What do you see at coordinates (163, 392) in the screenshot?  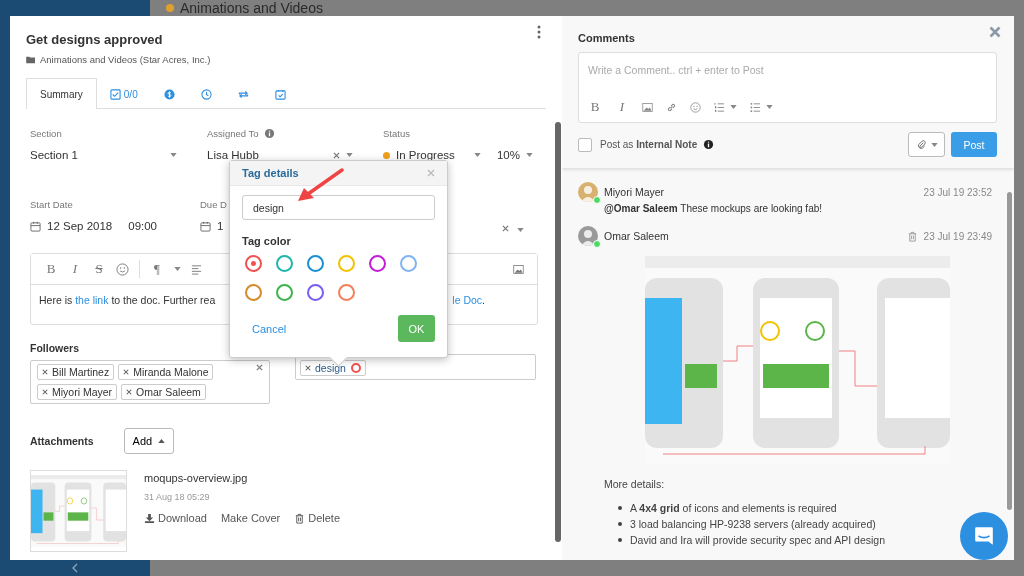 I see `follower-chip: Omar Saleem` at bounding box center [163, 392].